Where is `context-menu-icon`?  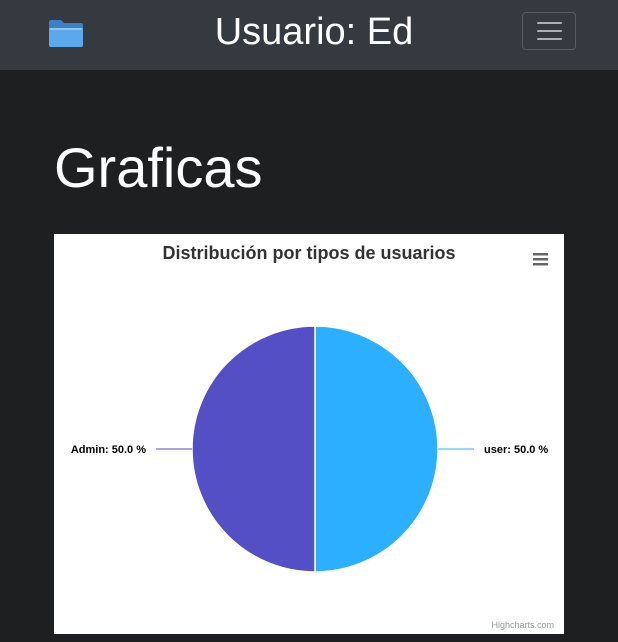
context-menu-icon is located at coordinates (541, 259).